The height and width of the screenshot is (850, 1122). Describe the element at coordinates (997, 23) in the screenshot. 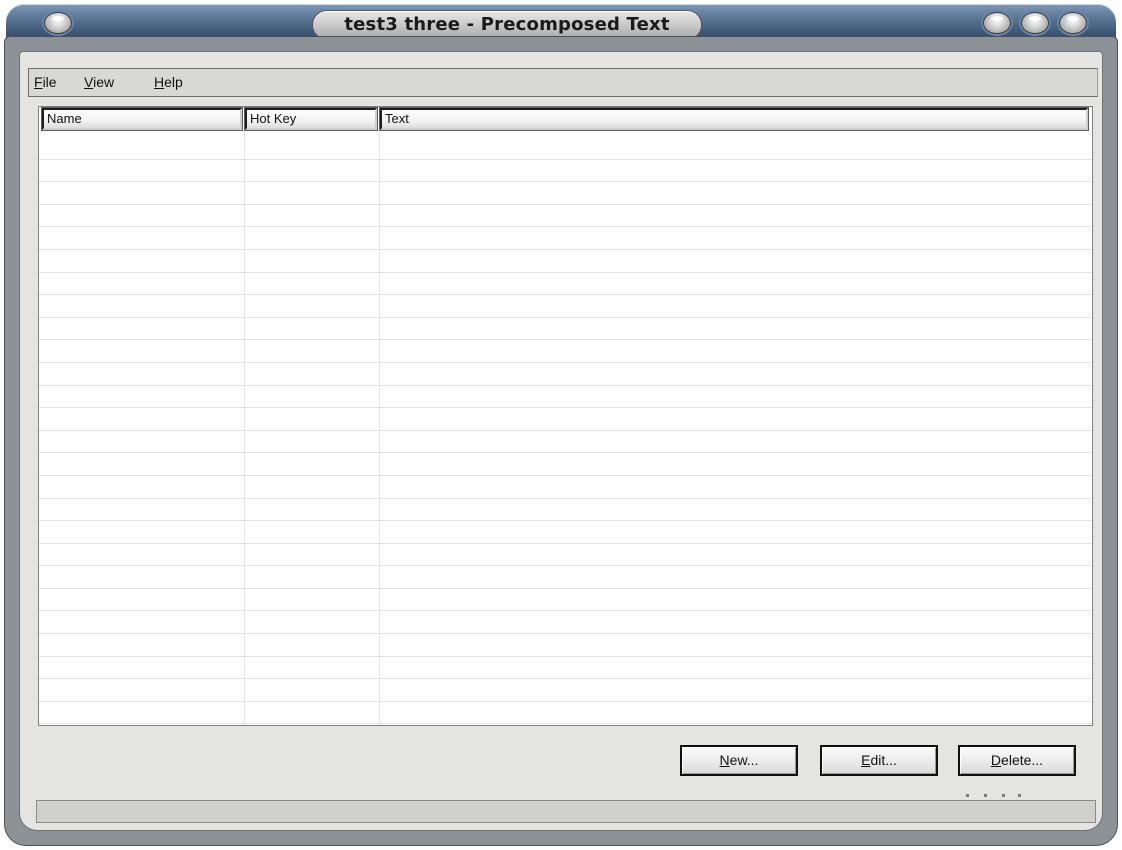

I see `minimize-button` at that location.